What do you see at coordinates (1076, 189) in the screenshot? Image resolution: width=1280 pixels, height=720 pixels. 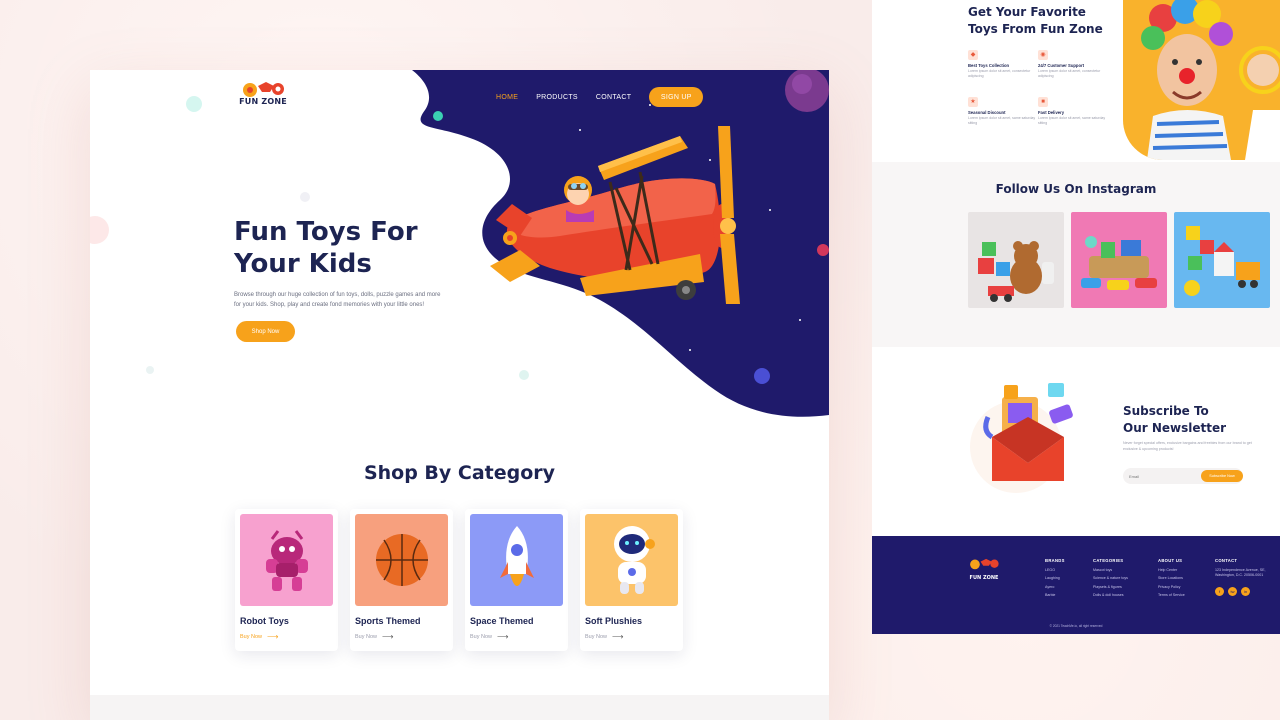 I see `instagram-title: Follow Us On Instagram` at bounding box center [1076, 189].